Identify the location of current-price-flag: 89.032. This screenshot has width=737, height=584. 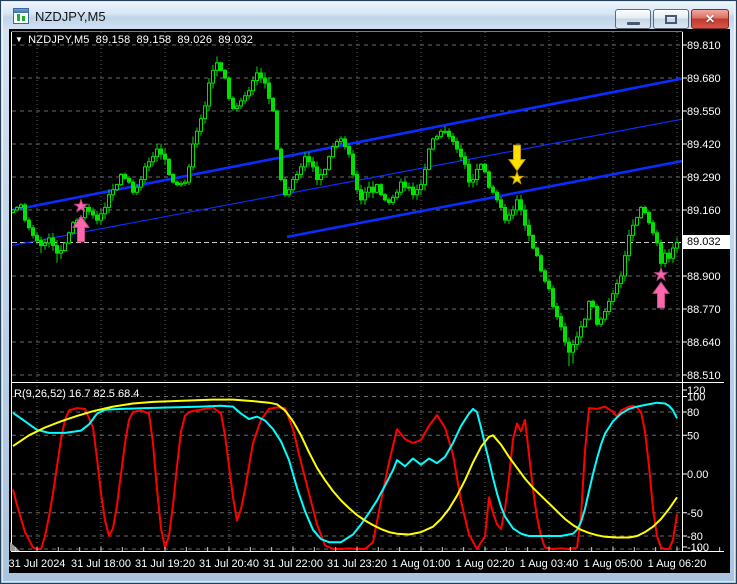
(706, 242).